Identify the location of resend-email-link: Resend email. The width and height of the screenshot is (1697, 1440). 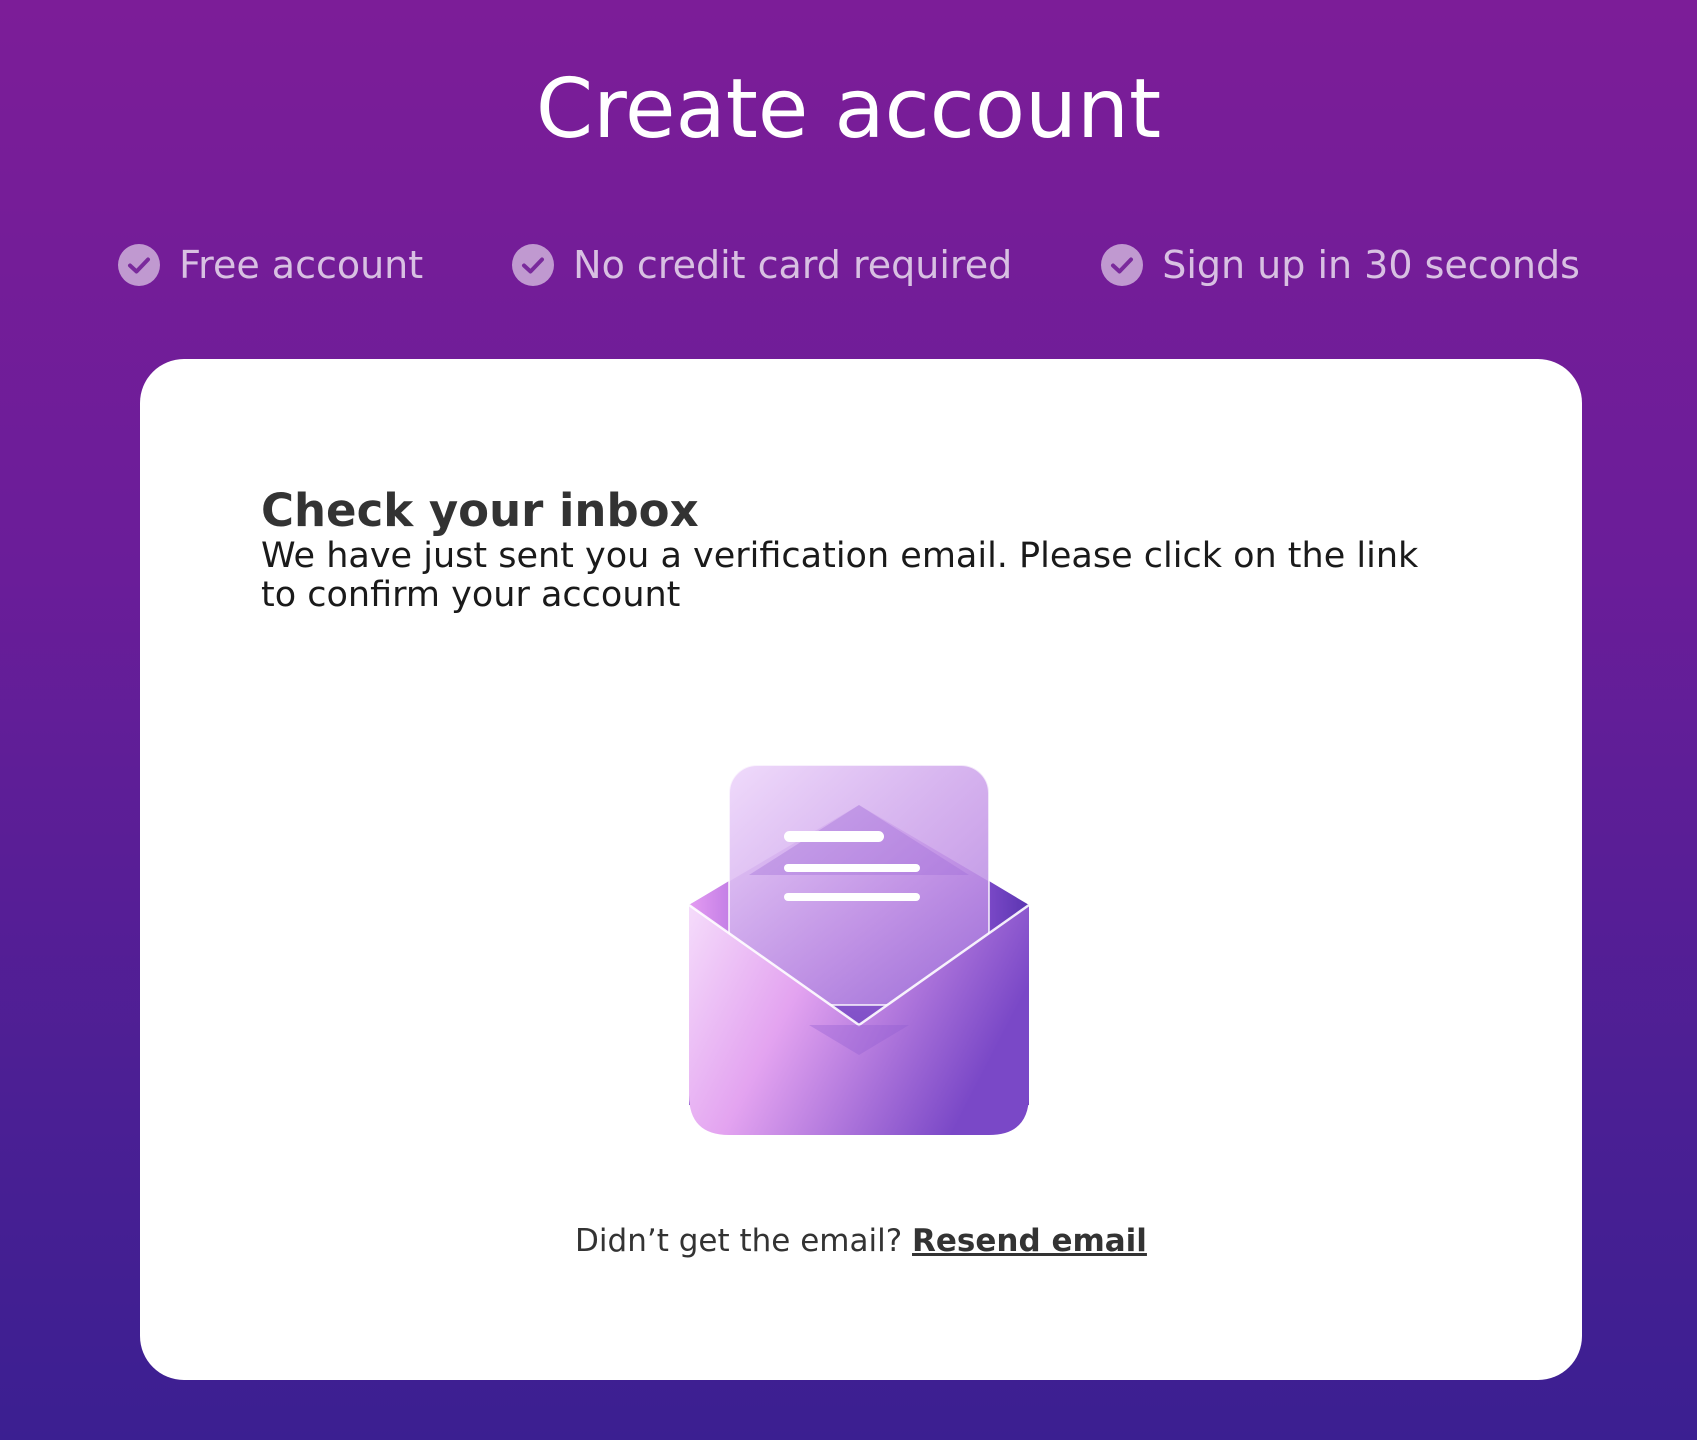
(1029, 1241).